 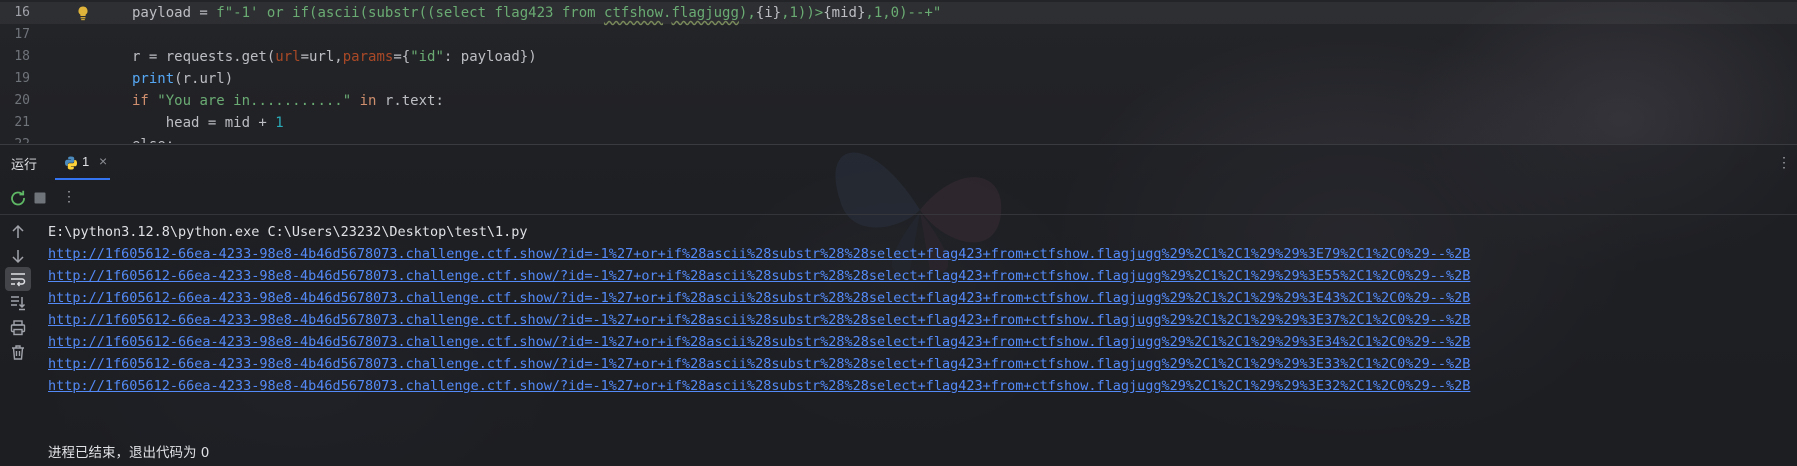 I want to click on rerun-icon, so click(x=18, y=198).